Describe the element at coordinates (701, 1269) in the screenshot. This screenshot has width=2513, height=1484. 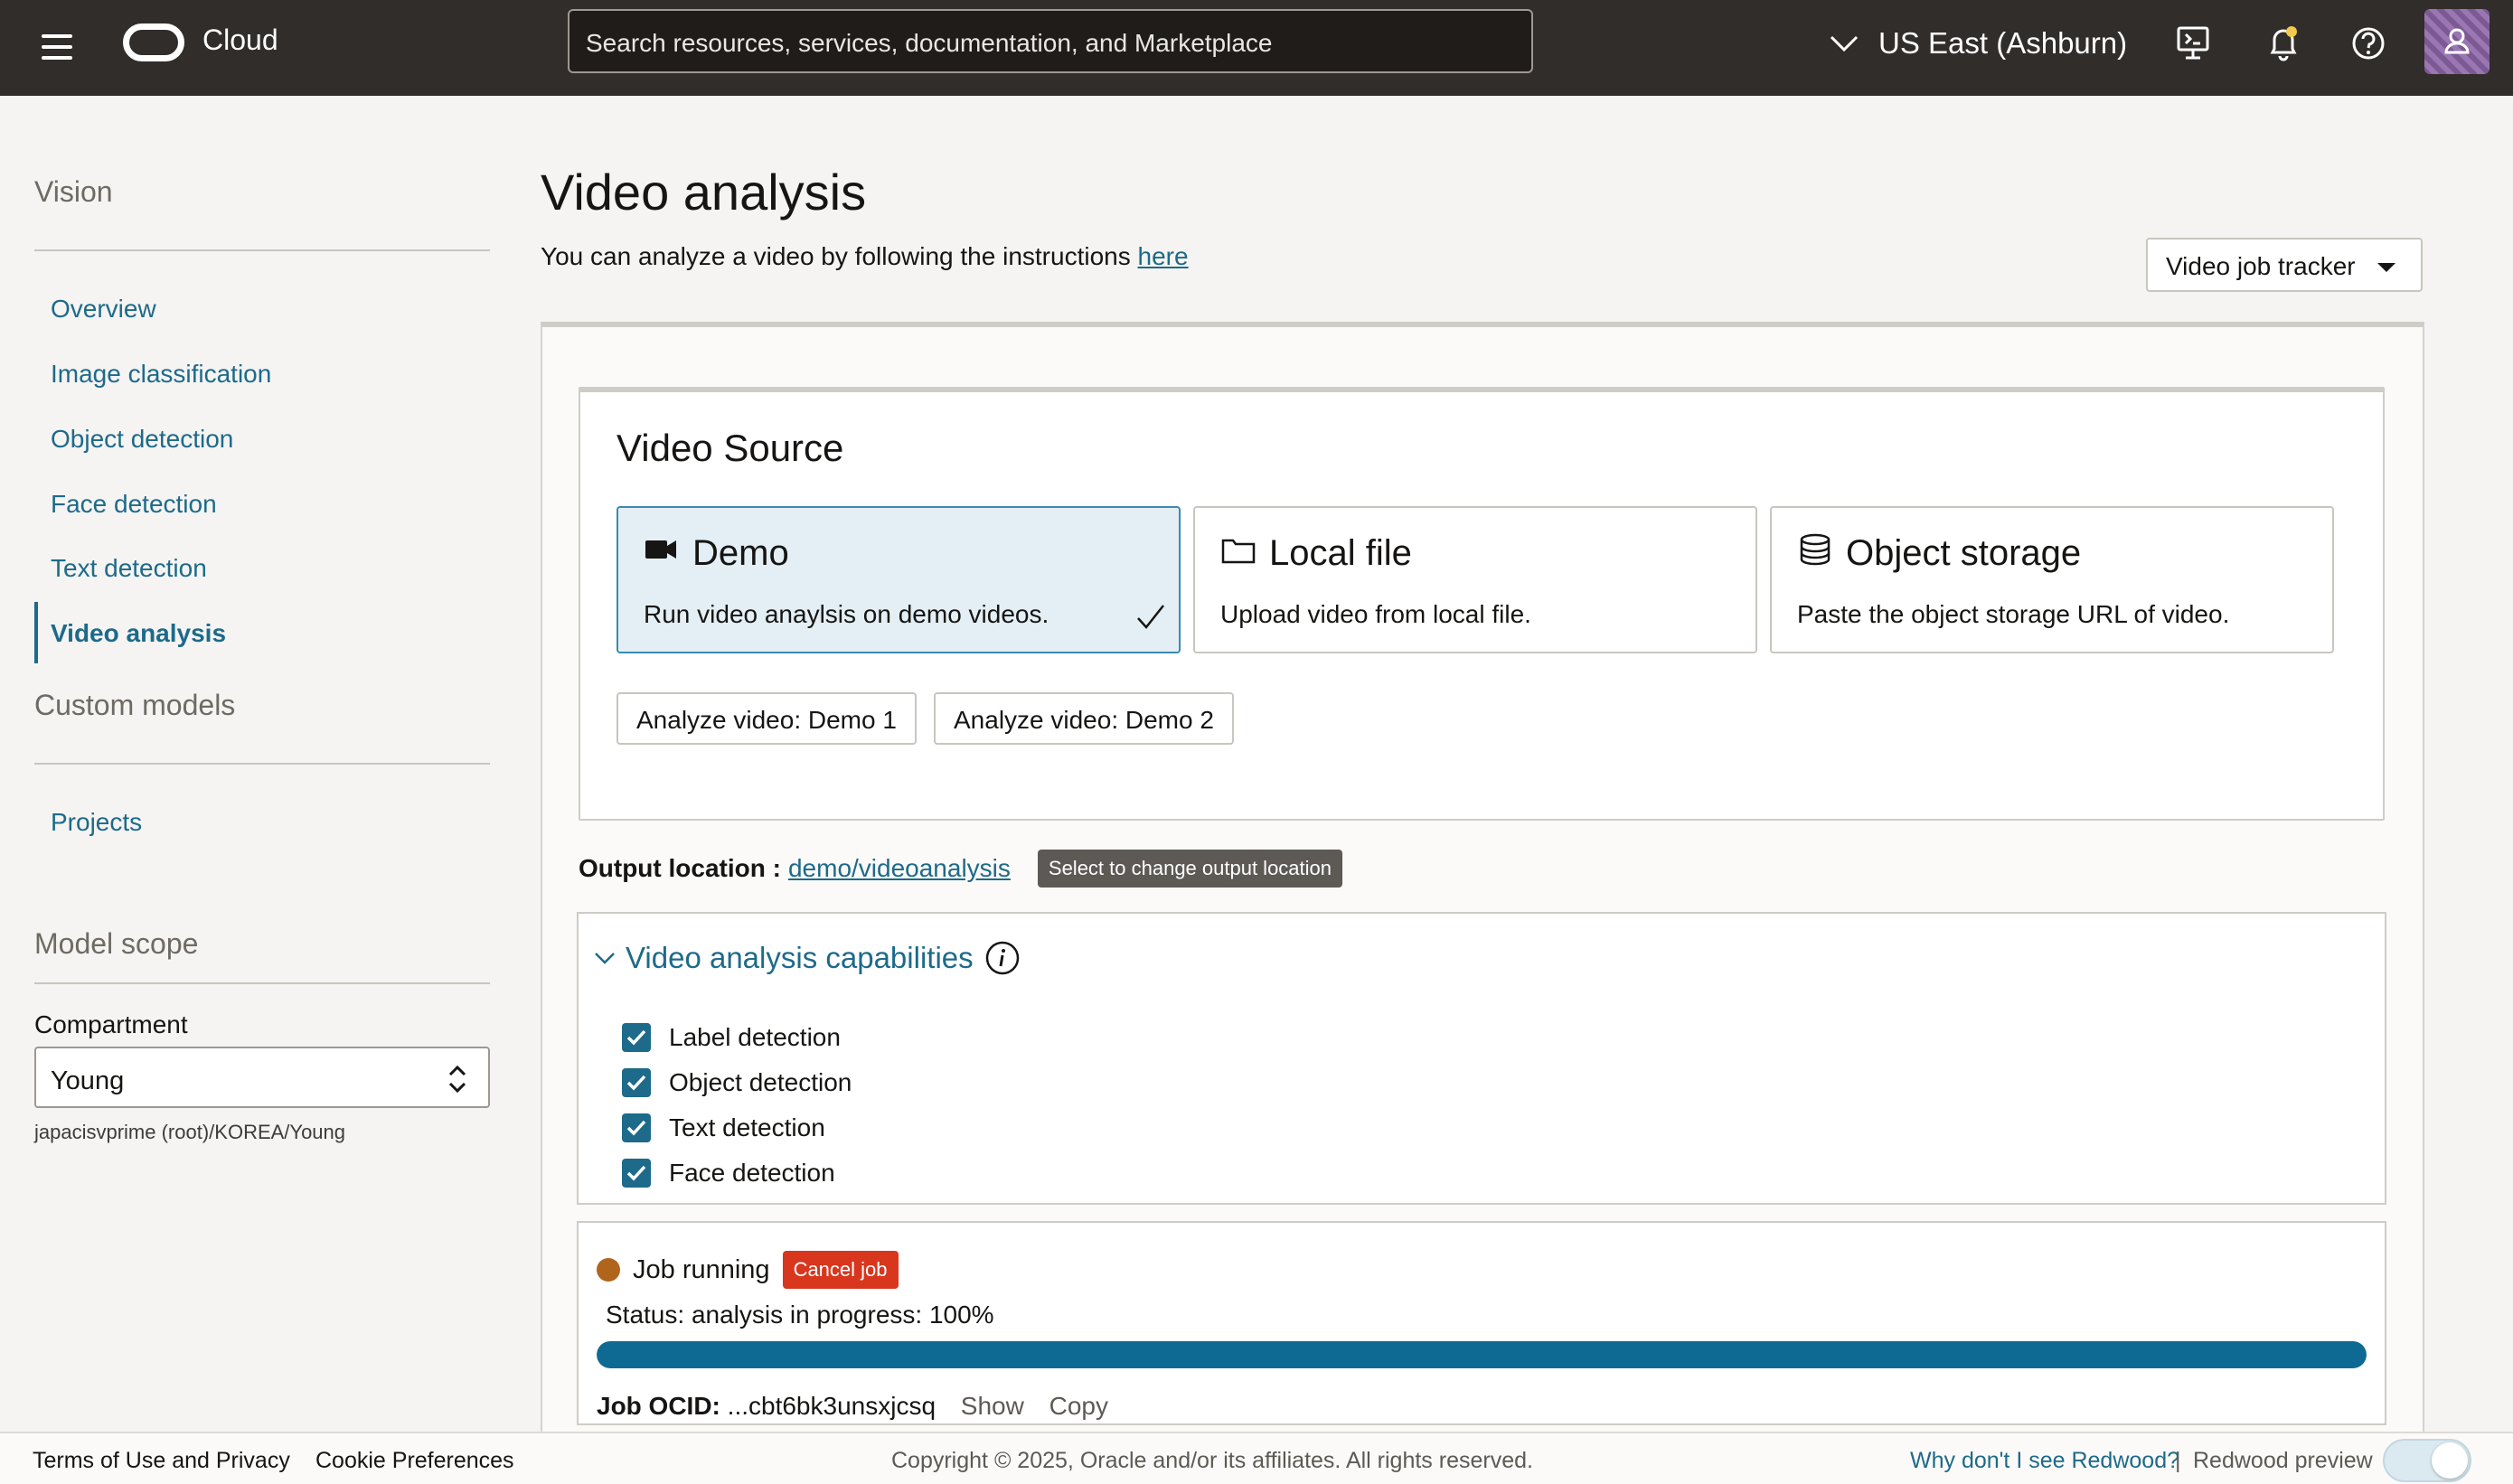
I see `job-status-label: Job running` at that location.